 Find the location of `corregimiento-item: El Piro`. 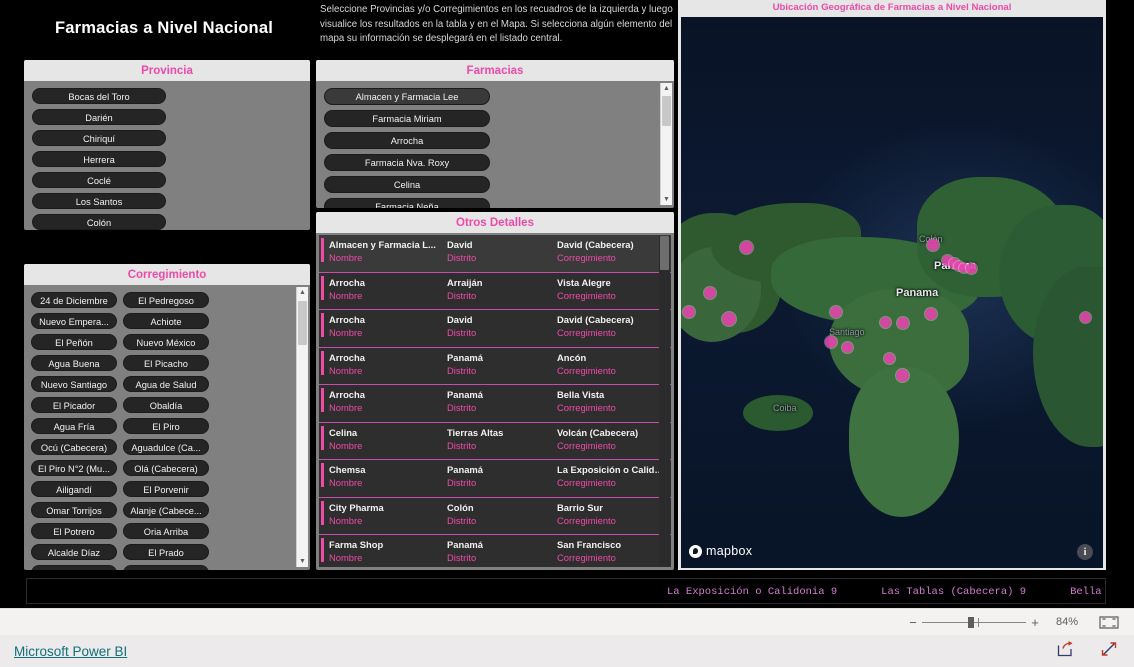

corregimiento-item: El Piro is located at coordinates (166, 426).